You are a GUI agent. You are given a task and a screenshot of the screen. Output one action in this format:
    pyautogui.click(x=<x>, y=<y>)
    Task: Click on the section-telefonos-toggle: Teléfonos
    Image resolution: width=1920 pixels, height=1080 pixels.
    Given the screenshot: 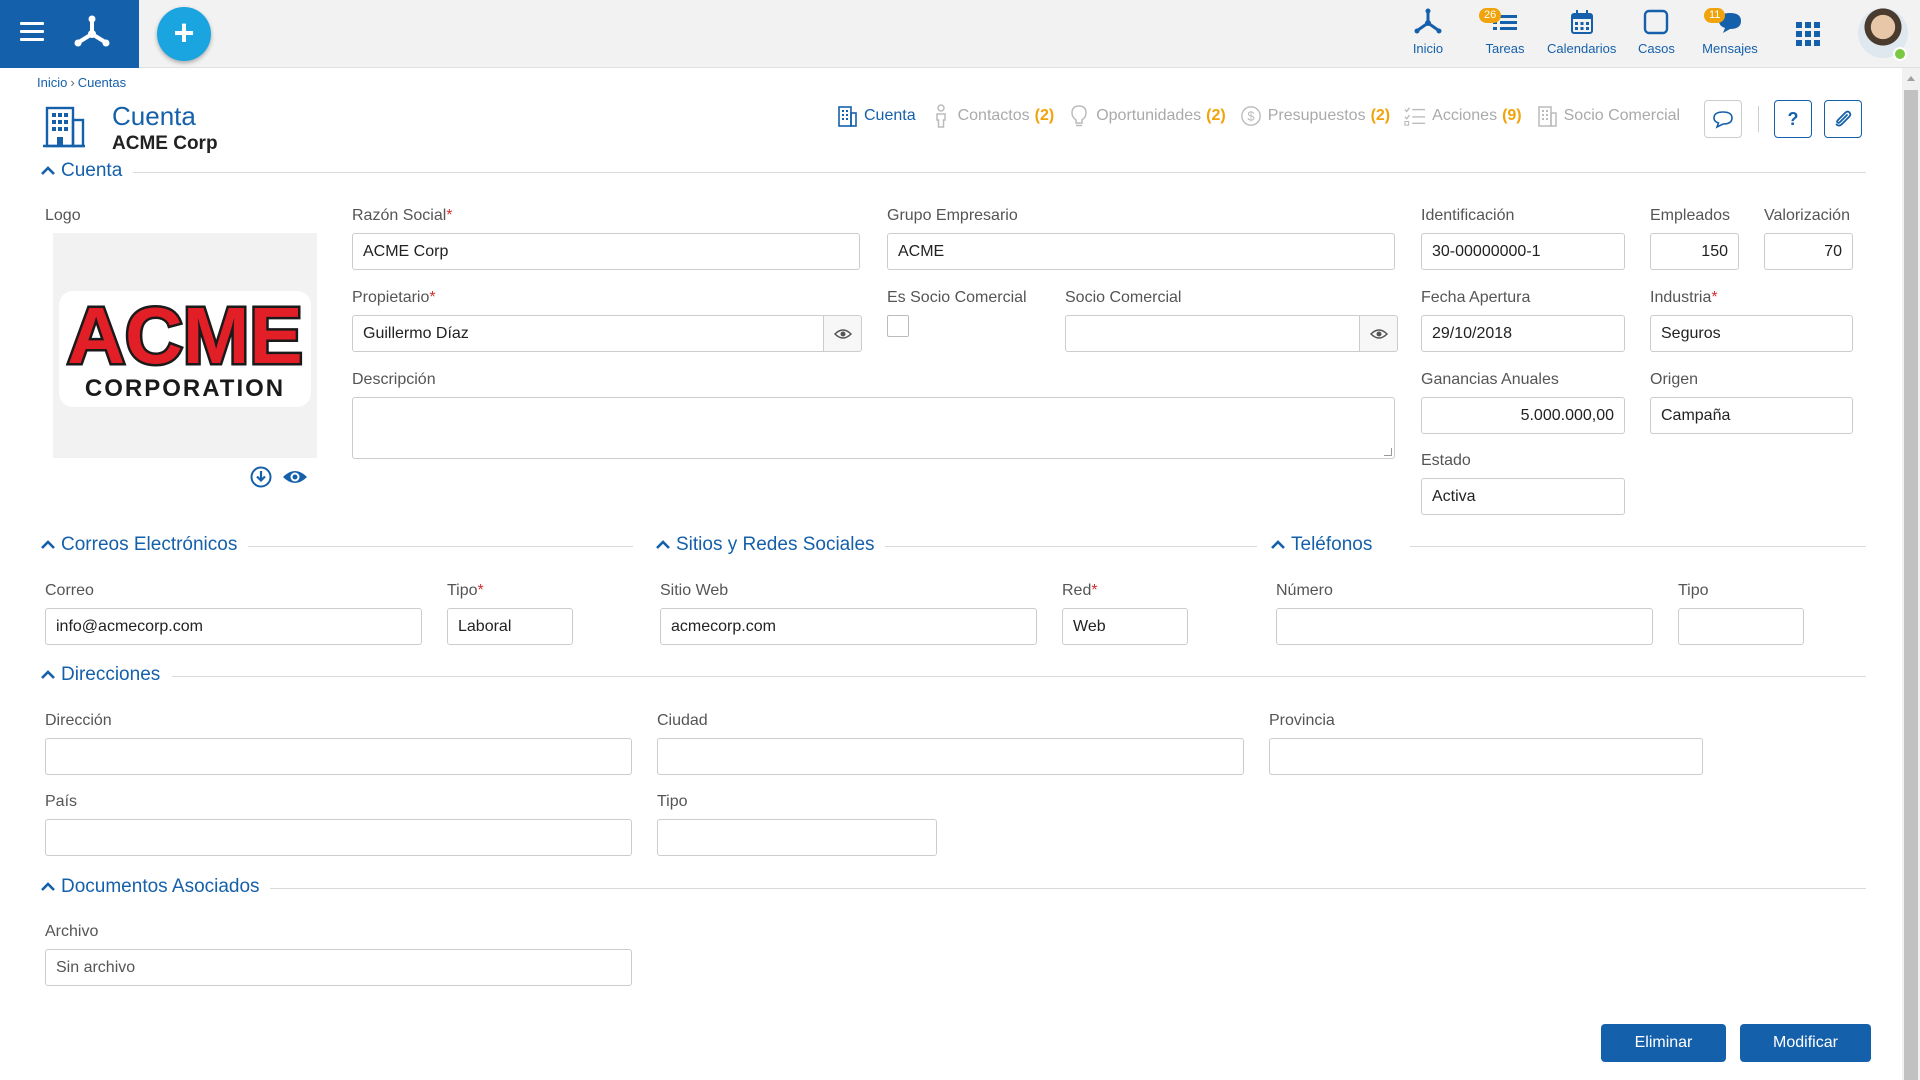 What is the action you would take?
    pyautogui.click(x=1321, y=545)
    